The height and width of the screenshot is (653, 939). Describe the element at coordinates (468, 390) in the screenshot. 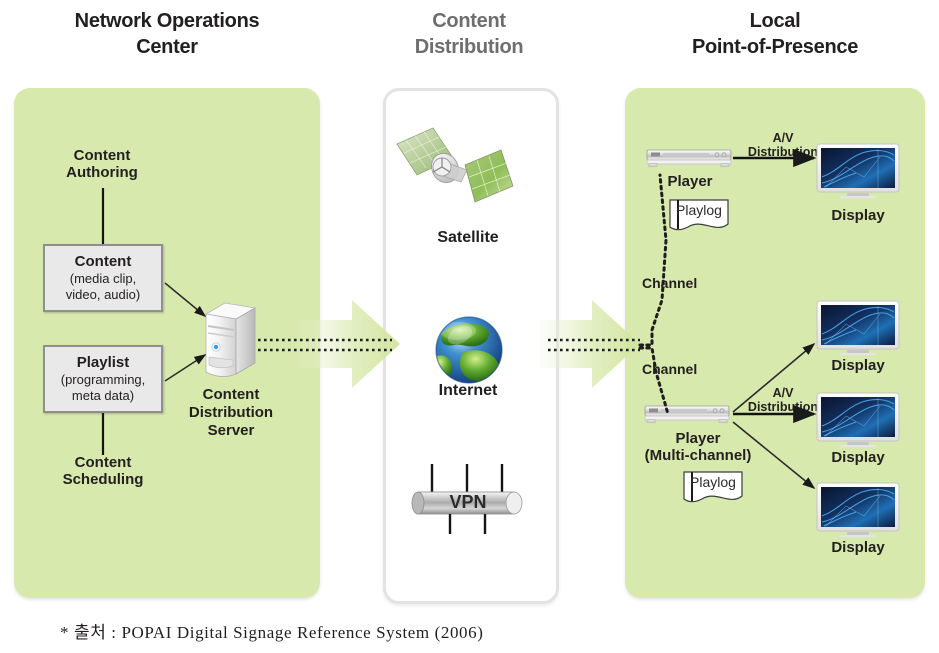

I see `internet-label: Internet` at that location.